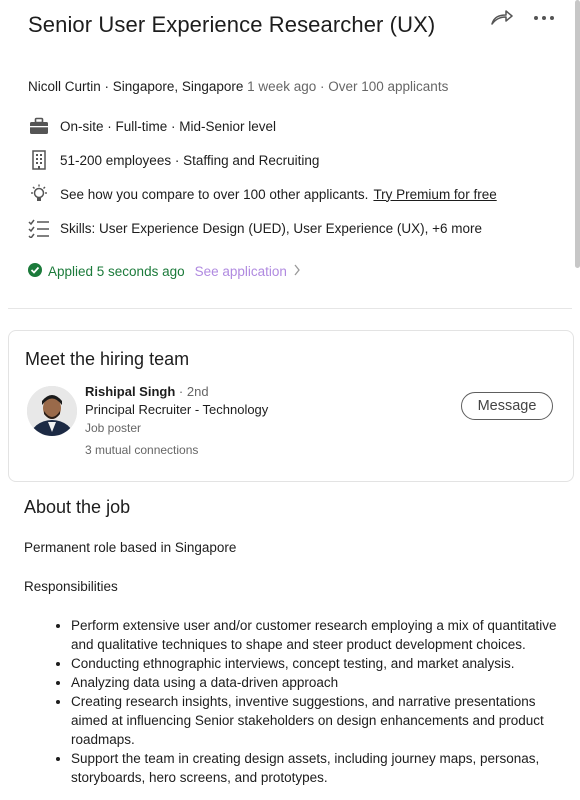 The image size is (580, 800). What do you see at coordinates (232, 24) in the screenshot?
I see `job-title: Senior User Experience Researcher (UX)` at bounding box center [232, 24].